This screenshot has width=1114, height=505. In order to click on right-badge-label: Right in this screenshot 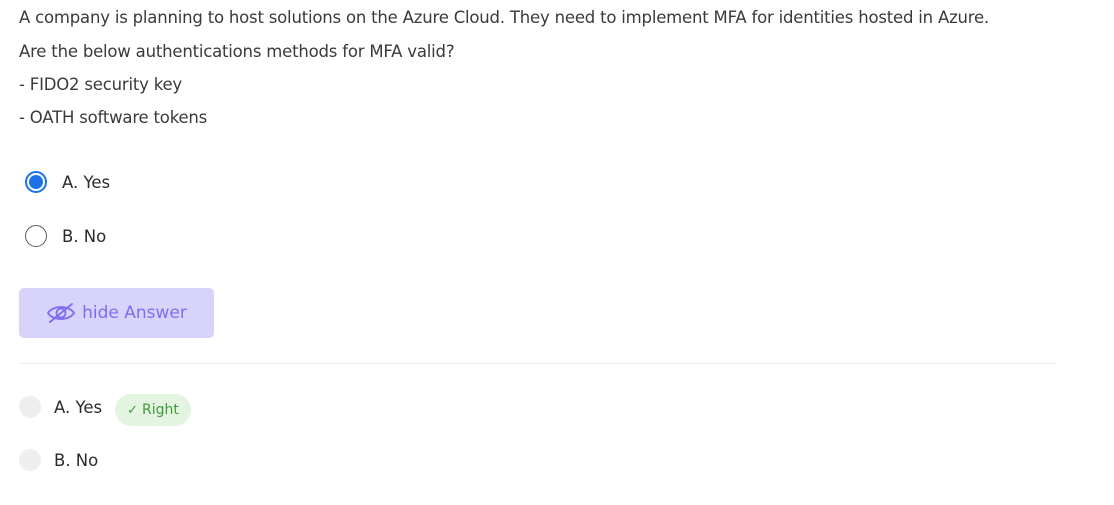, I will do `click(160, 410)`.